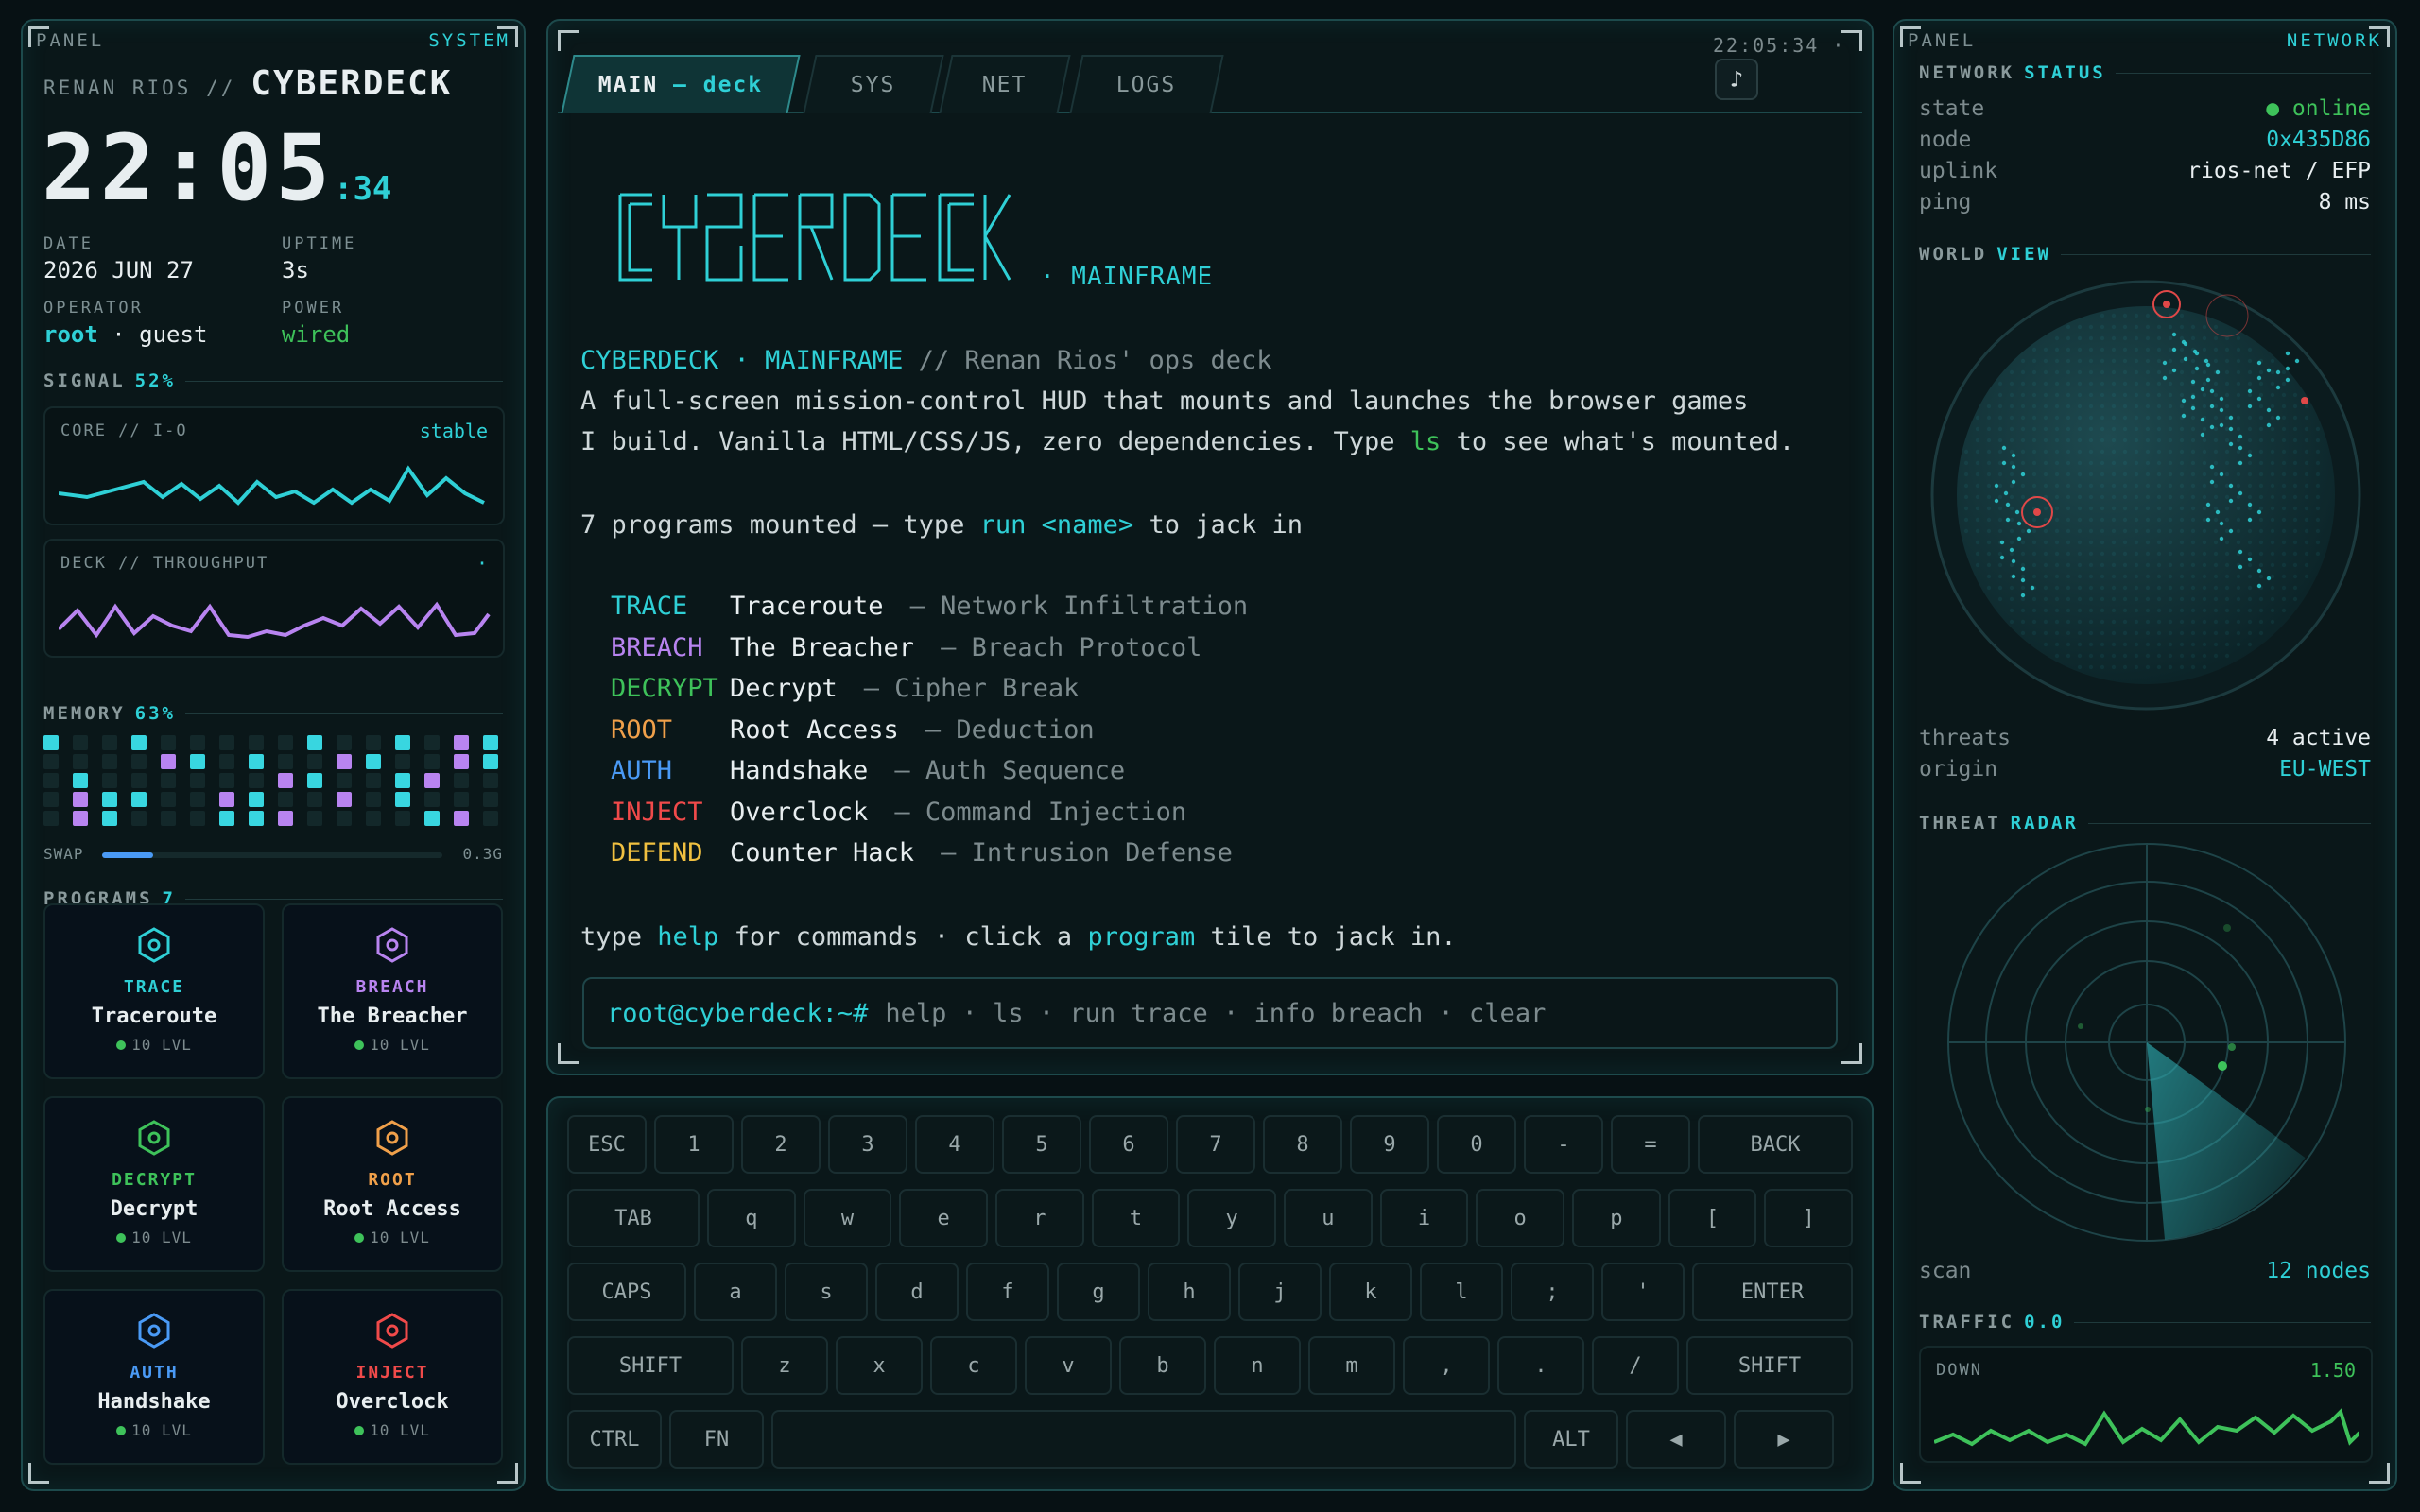 The height and width of the screenshot is (1512, 2420). I want to click on tab-logs: LOGS, so click(1146, 84).